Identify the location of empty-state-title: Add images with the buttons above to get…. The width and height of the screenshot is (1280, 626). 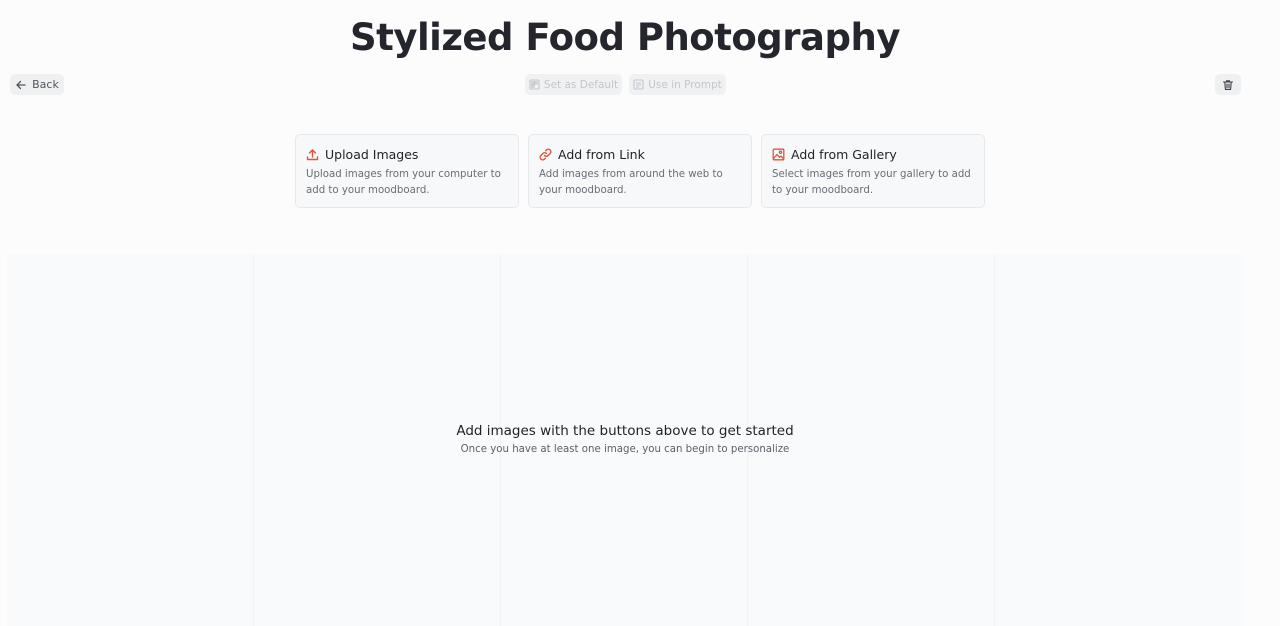
(625, 431).